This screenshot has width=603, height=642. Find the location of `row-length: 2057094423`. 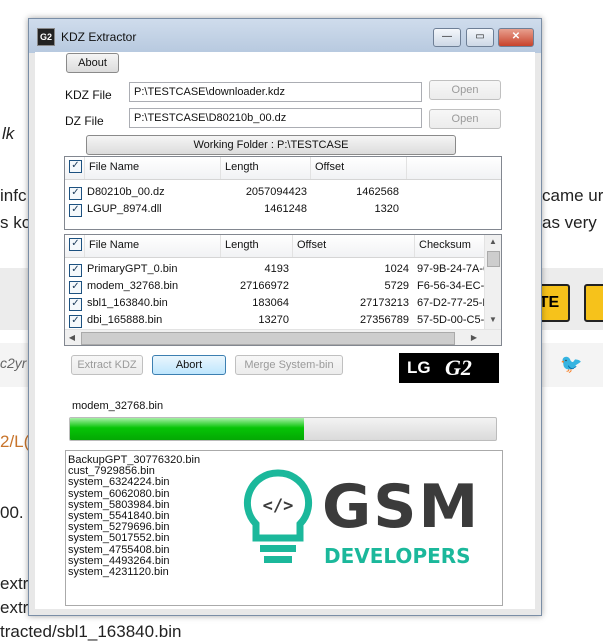

row-length: 2057094423 is located at coordinates (276, 192).